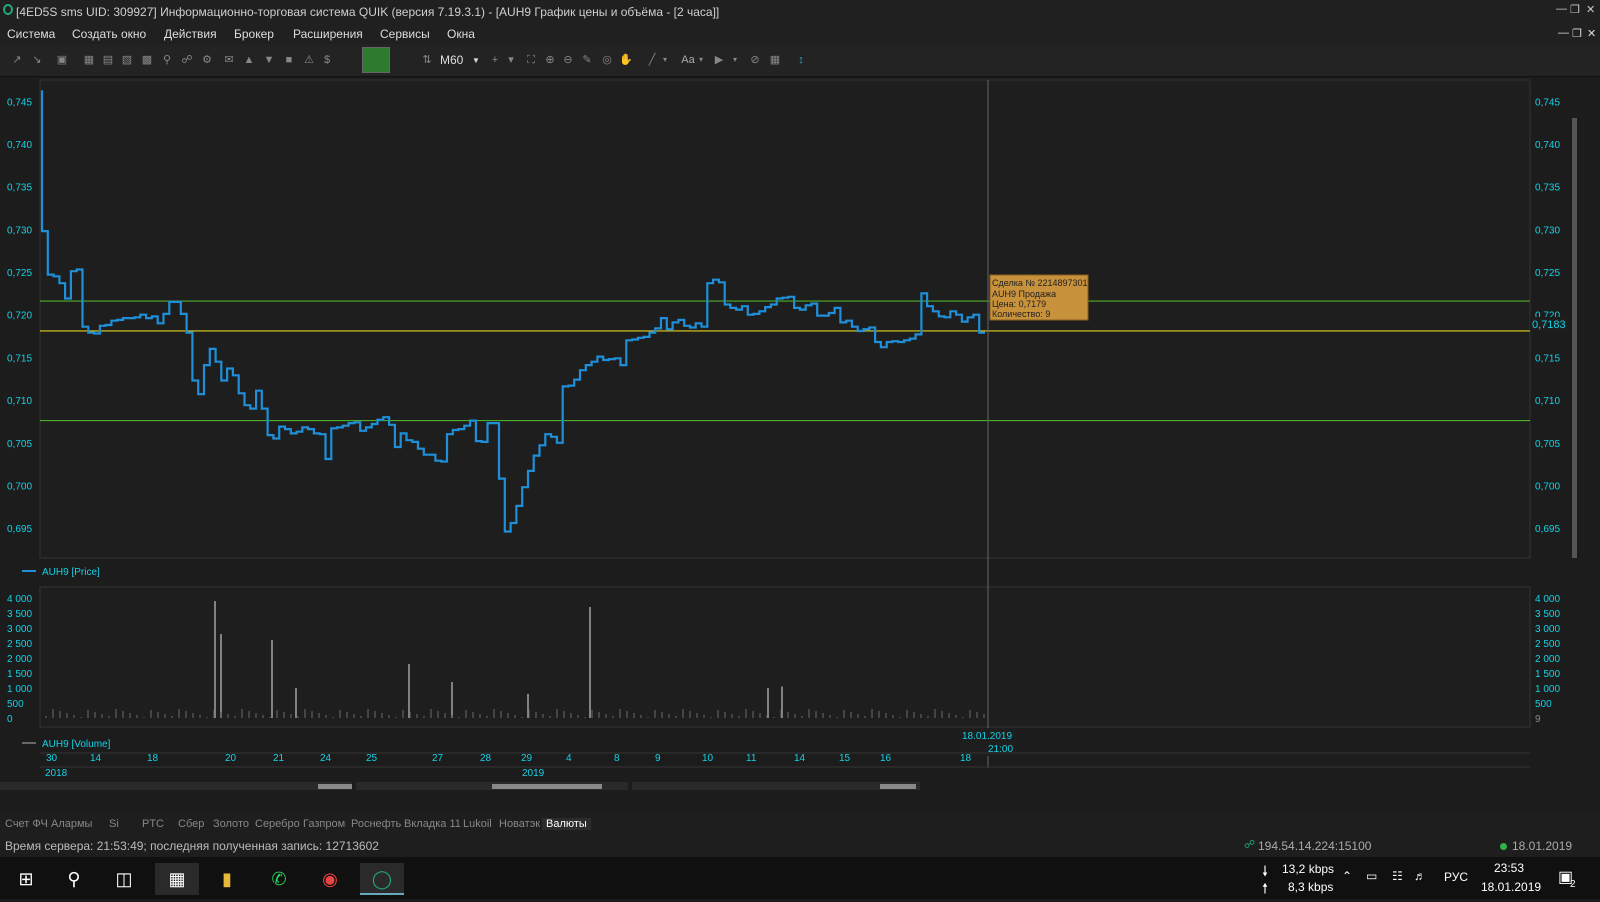  I want to click on menu-item-broker: Брокер, so click(254, 34).